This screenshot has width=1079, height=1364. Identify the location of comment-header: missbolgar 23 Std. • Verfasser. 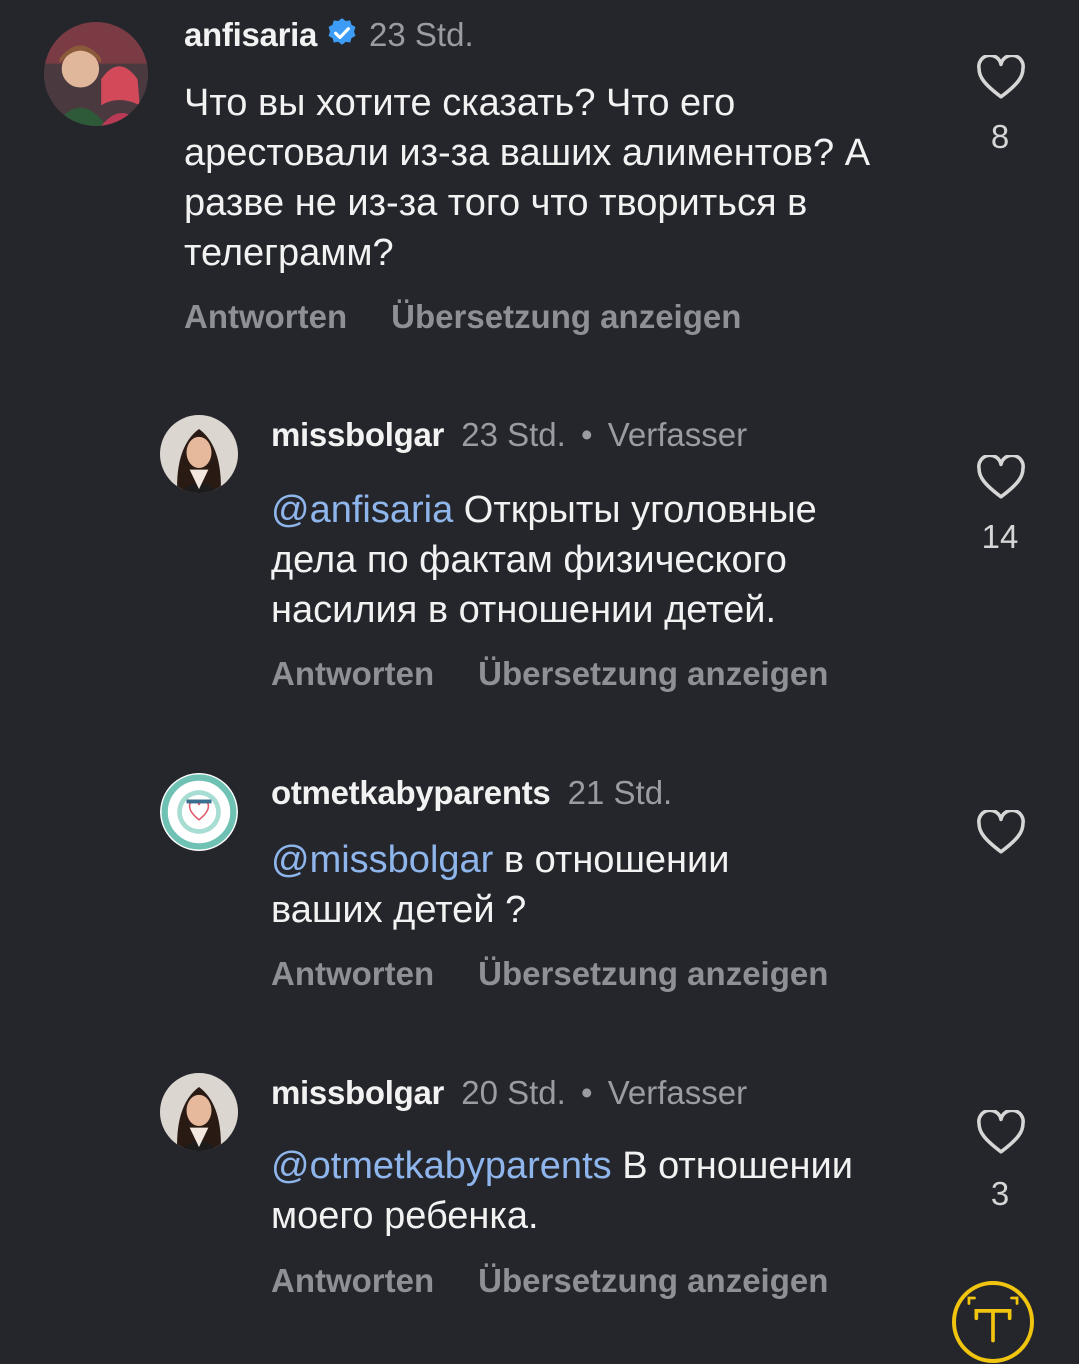
(509, 435).